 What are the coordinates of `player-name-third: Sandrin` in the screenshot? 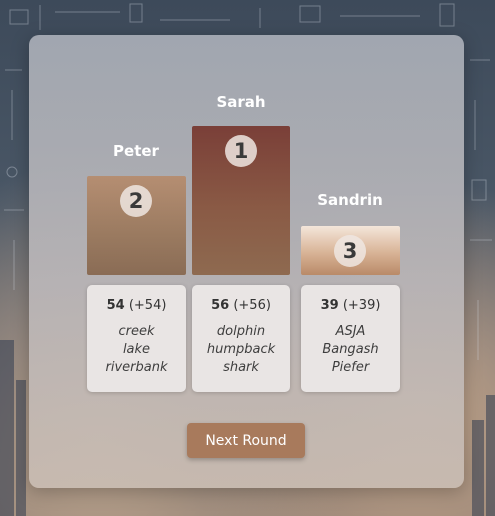 It's located at (350, 200).